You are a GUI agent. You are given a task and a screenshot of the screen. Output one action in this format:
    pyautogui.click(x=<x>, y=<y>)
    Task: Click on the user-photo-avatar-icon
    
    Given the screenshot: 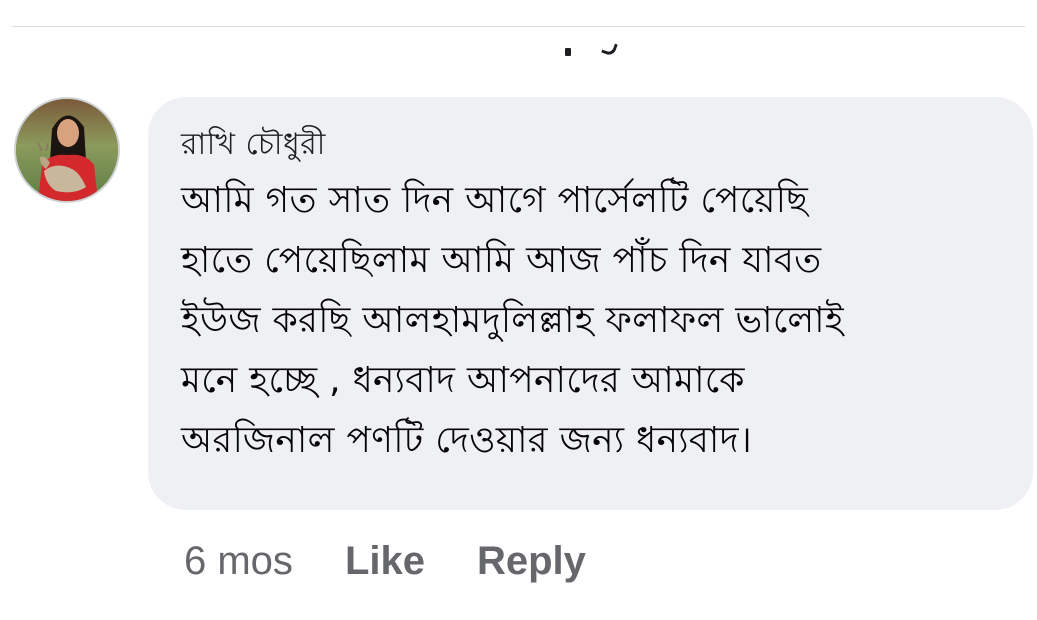 What is the action you would take?
    pyautogui.click(x=67, y=150)
    